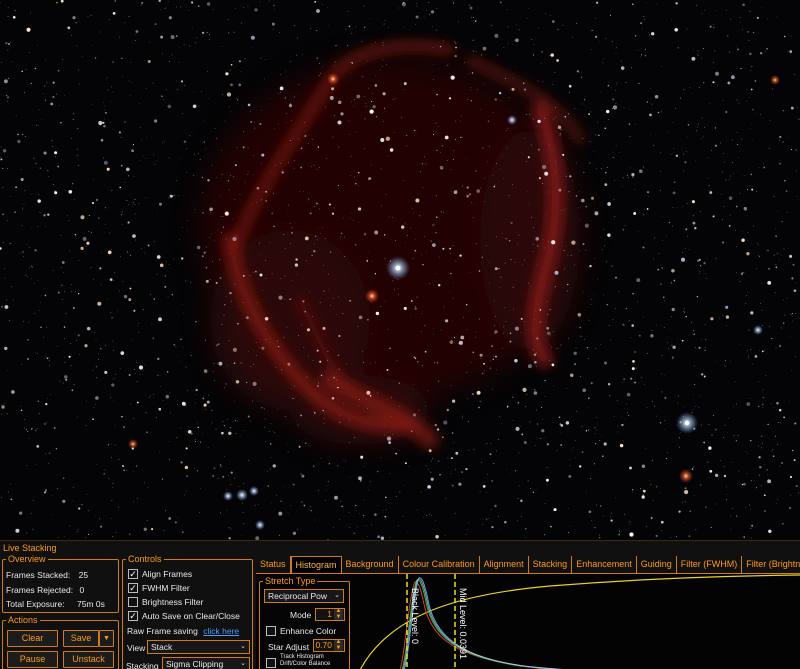 The image size is (800, 669). What do you see at coordinates (415, 616) in the screenshot?
I see `black-level-label: Black Level: 0` at bounding box center [415, 616].